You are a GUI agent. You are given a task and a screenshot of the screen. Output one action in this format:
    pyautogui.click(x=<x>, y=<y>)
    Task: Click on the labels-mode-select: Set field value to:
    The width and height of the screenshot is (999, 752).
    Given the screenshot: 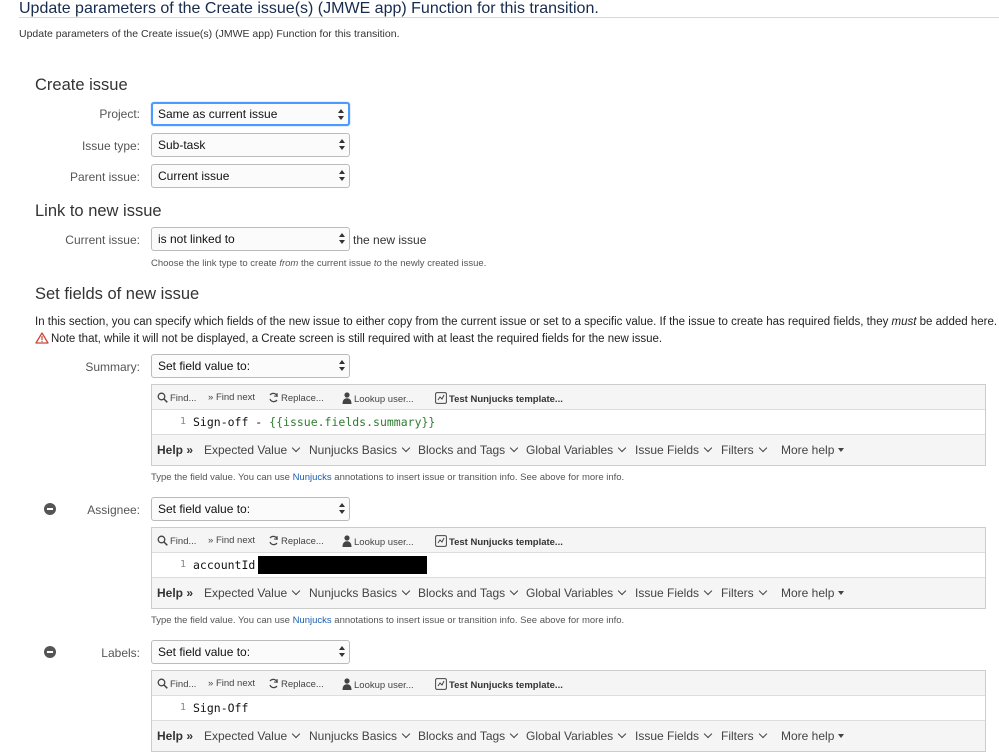 What is the action you would take?
    pyautogui.click(x=250, y=652)
    